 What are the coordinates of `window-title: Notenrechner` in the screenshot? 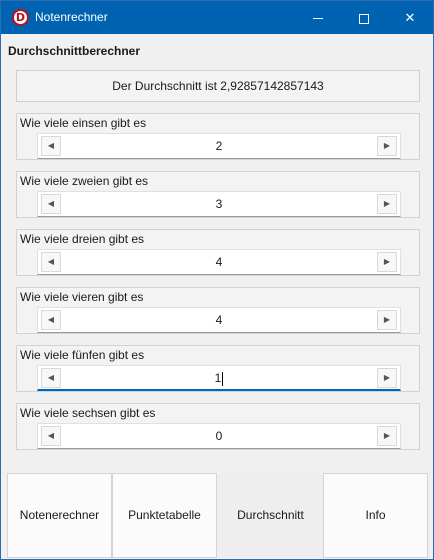 It's located at (71, 17).